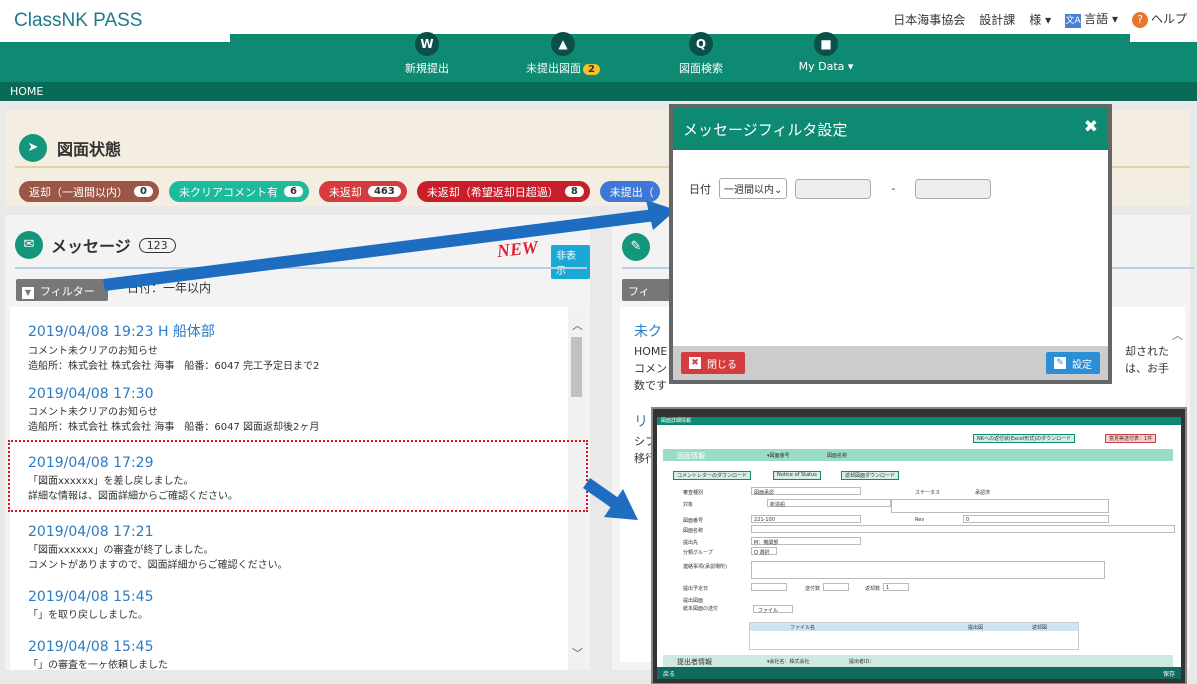 The image size is (1197, 684). Describe the element at coordinates (918, 455) in the screenshot. I see `section-drawing-info: 図面情報 ▾図面番号 図面名称` at that location.